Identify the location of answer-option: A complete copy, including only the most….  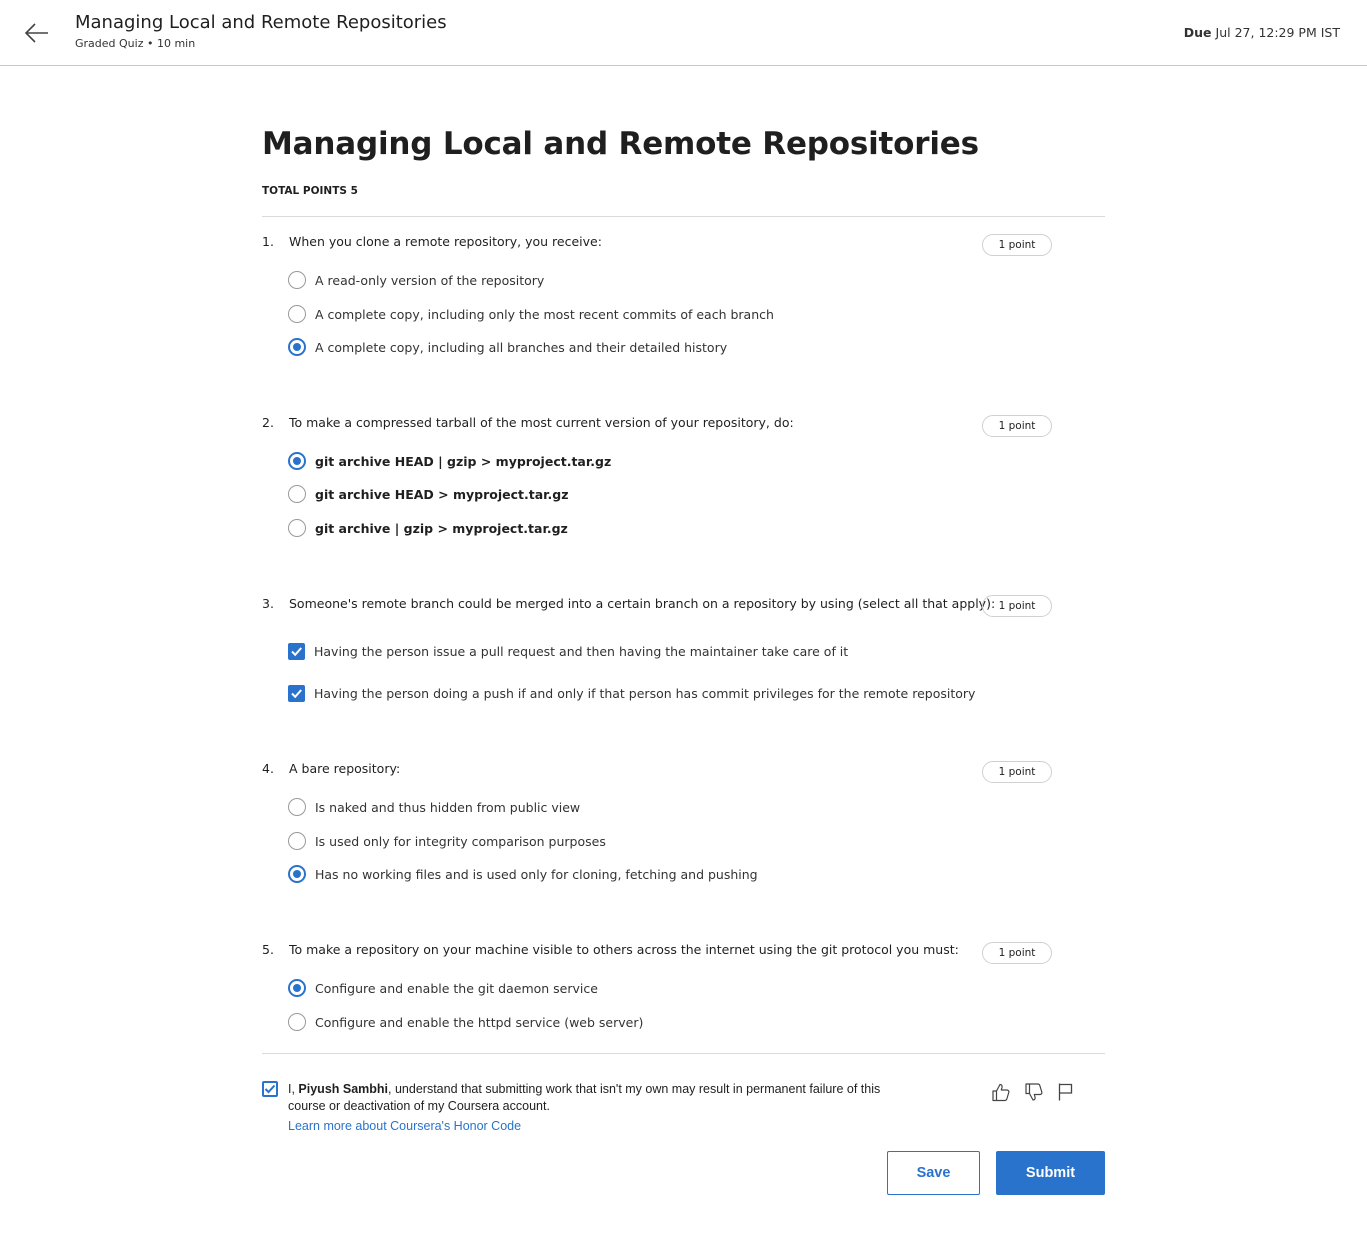
(531, 314).